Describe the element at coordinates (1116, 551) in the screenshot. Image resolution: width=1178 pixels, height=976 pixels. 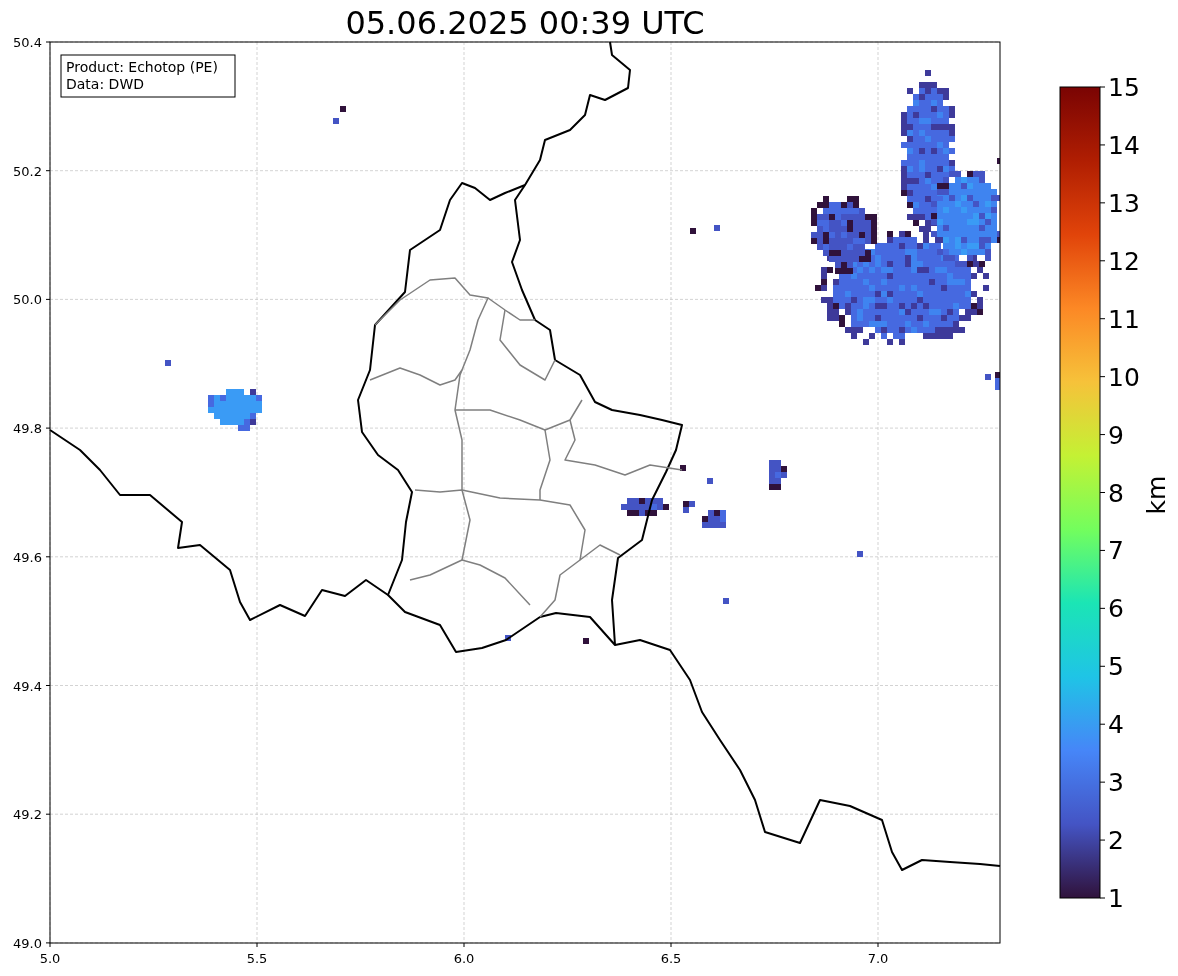
I see `colorbar-tick-label: 7` at that location.